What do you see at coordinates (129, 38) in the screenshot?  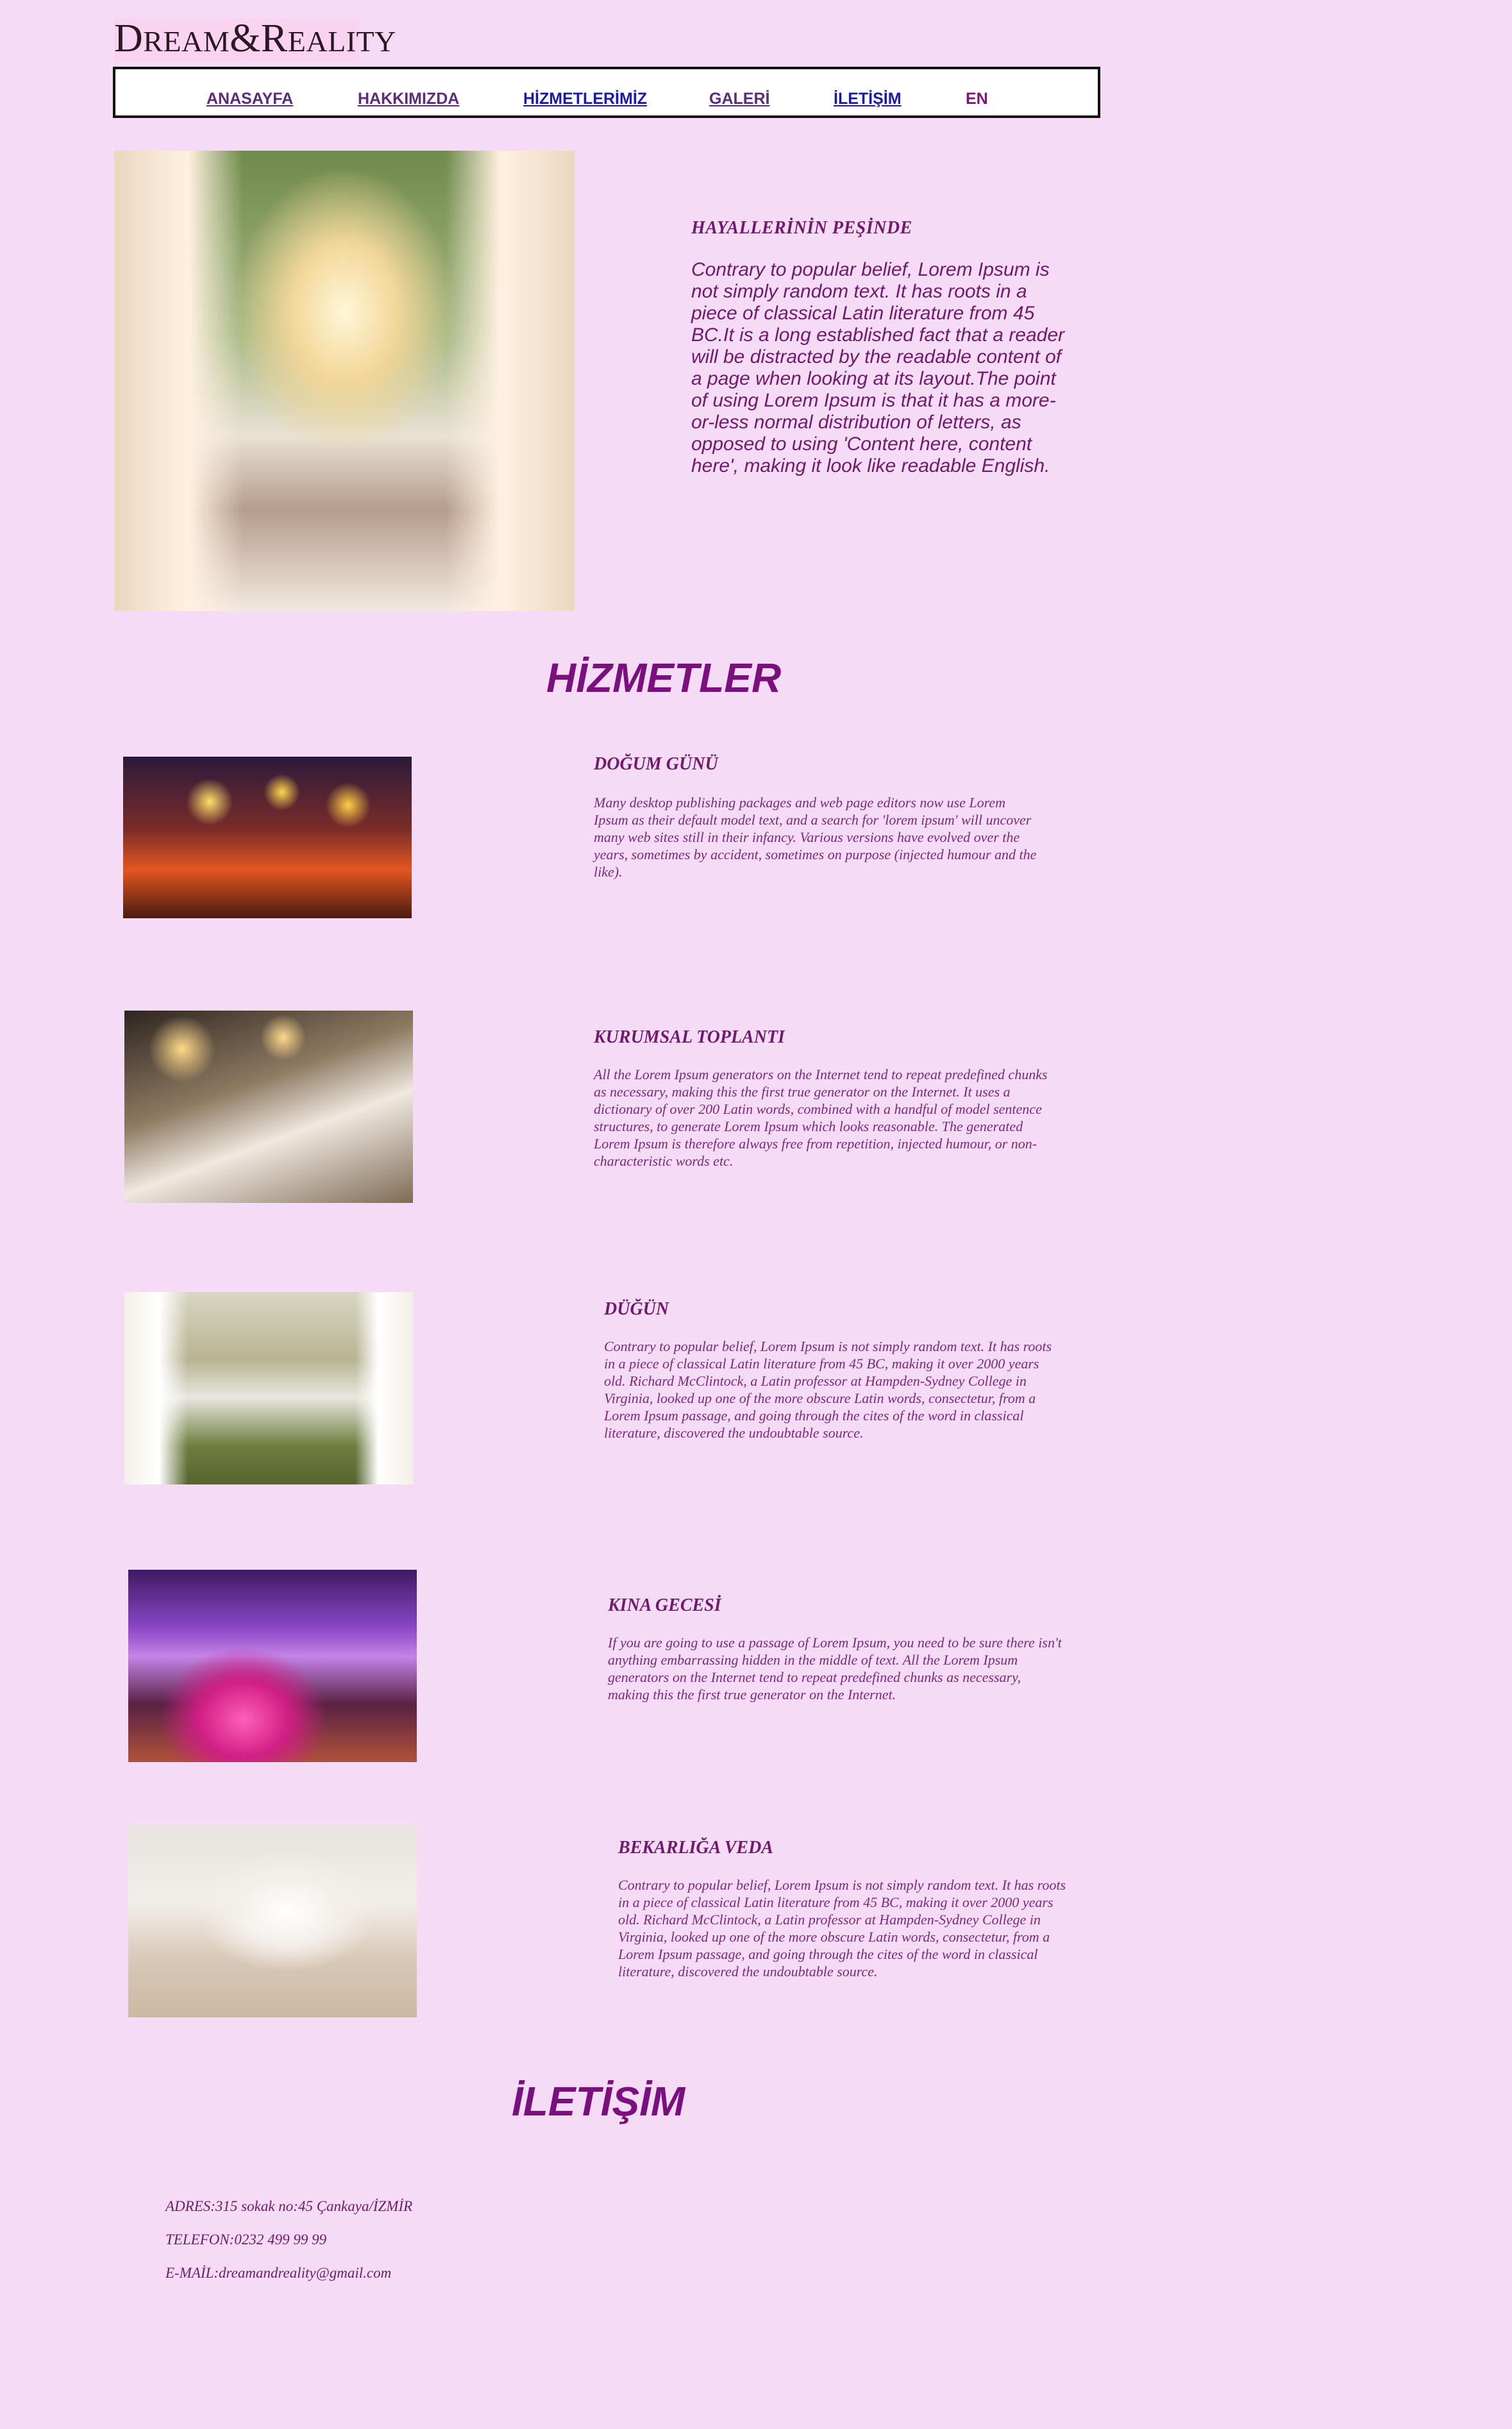 I see `logo-letter-d: D` at bounding box center [129, 38].